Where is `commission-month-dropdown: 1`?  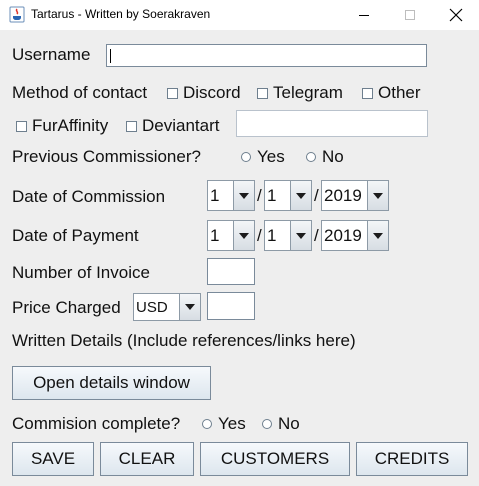
commission-month-dropdown: 1 is located at coordinates (288, 195).